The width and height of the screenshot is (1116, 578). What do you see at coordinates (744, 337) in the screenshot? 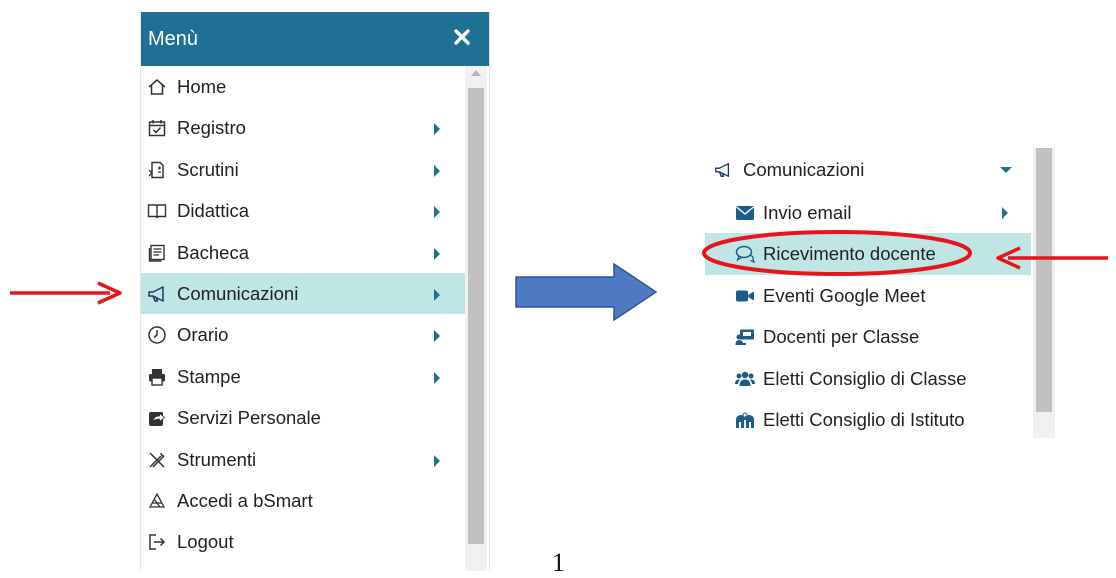
I see `teacher-board-icon` at bounding box center [744, 337].